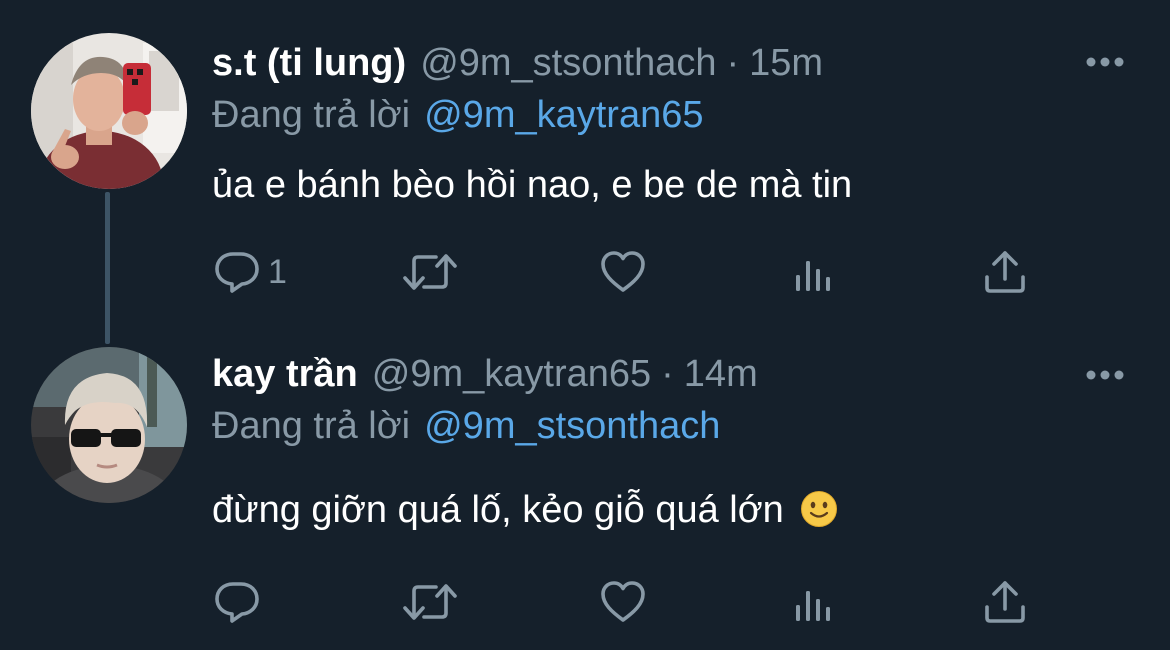 The height and width of the screenshot is (650, 1170). I want to click on tweet-header: s.t (ti lung) @9m_stsonthach · 15m, so click(517, 63).